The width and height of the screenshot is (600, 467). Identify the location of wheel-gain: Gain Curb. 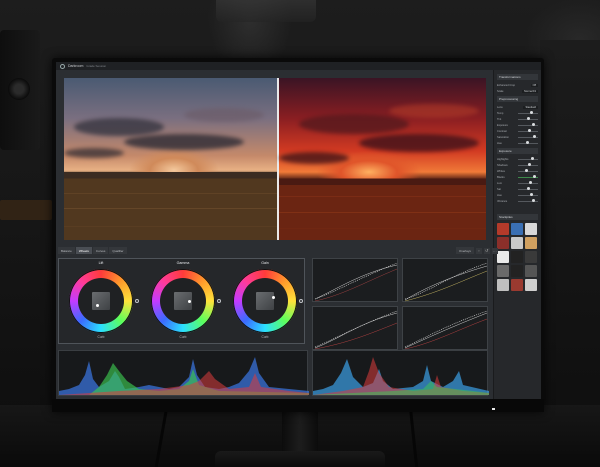
(268, 302).